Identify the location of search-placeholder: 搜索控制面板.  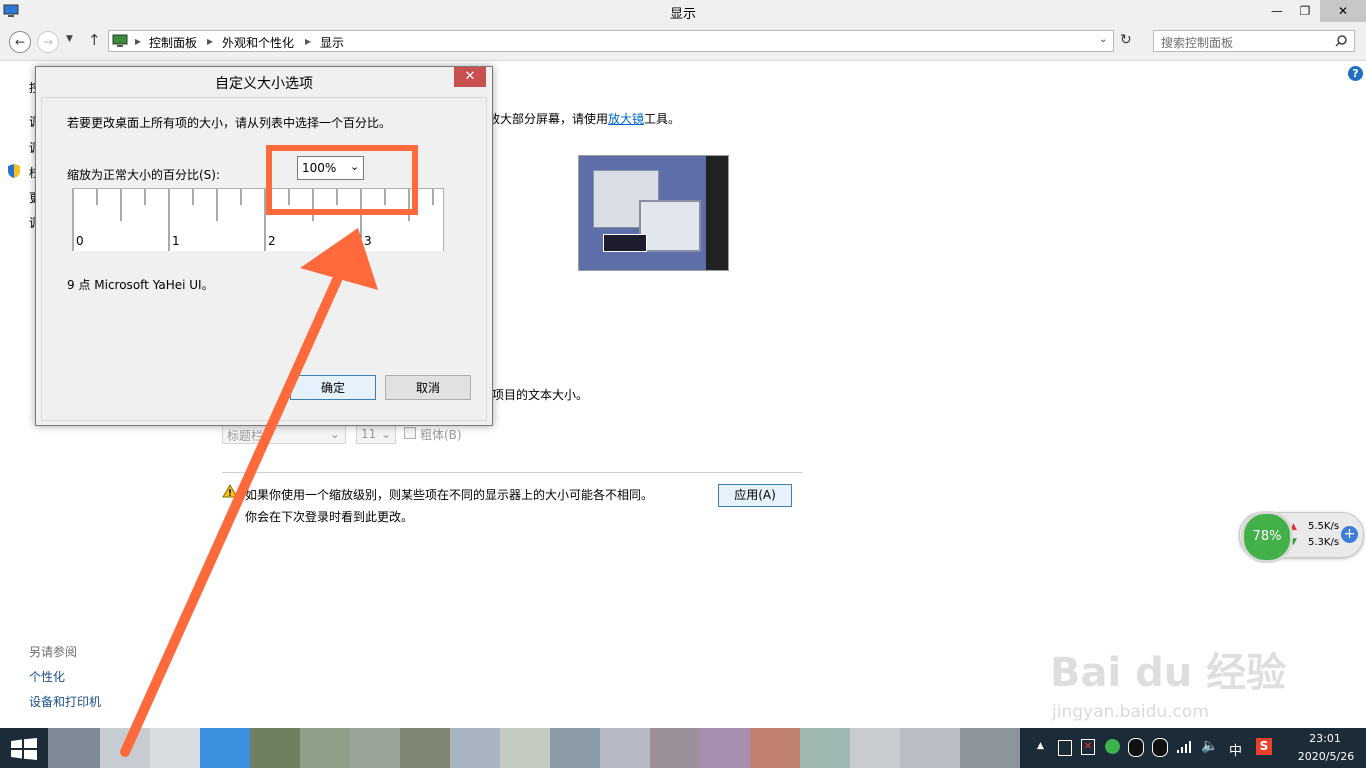
(1197, 43).